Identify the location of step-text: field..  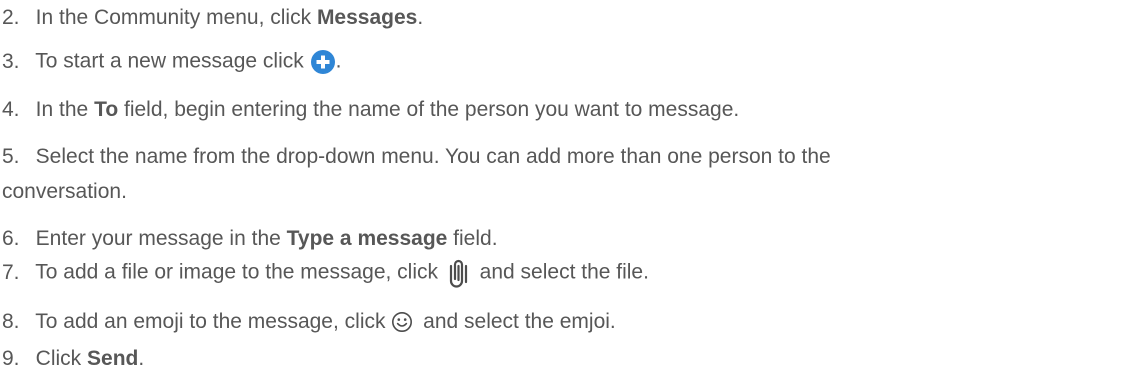
(472, 238).